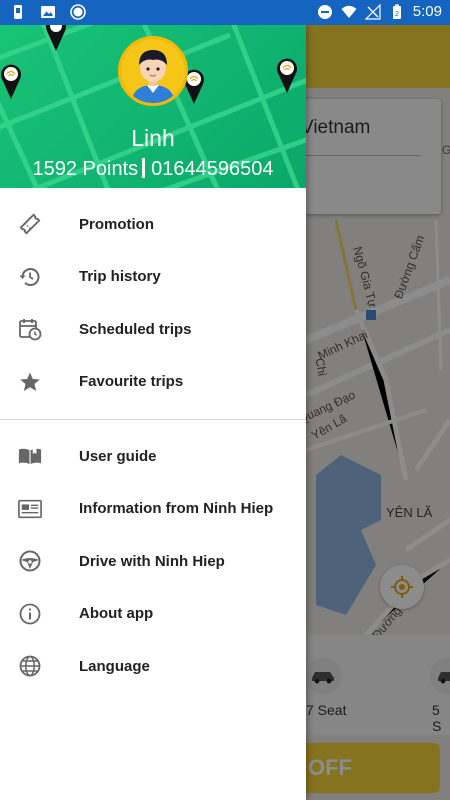 The height and width of the screenshot is (800, 450). I want to click on menu-item-promotion: Promotion, so click(153, 224).